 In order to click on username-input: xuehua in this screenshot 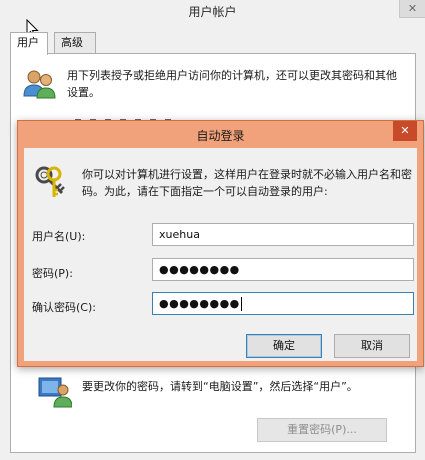, I will do `click(283, 234)`.